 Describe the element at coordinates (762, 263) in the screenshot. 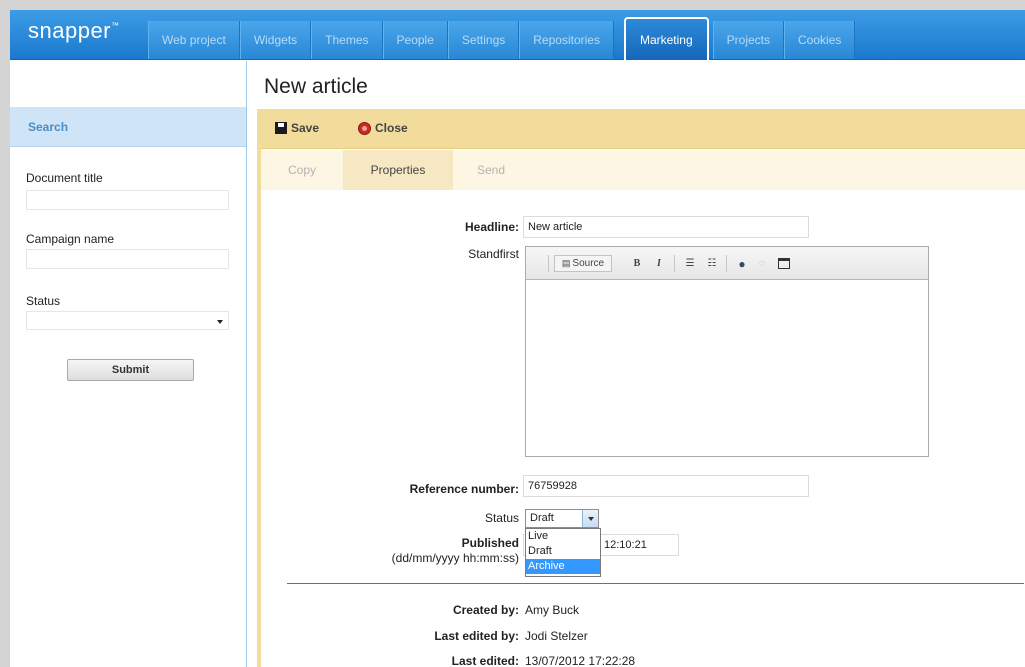

I see `unlink-icon: ◌` at that location.